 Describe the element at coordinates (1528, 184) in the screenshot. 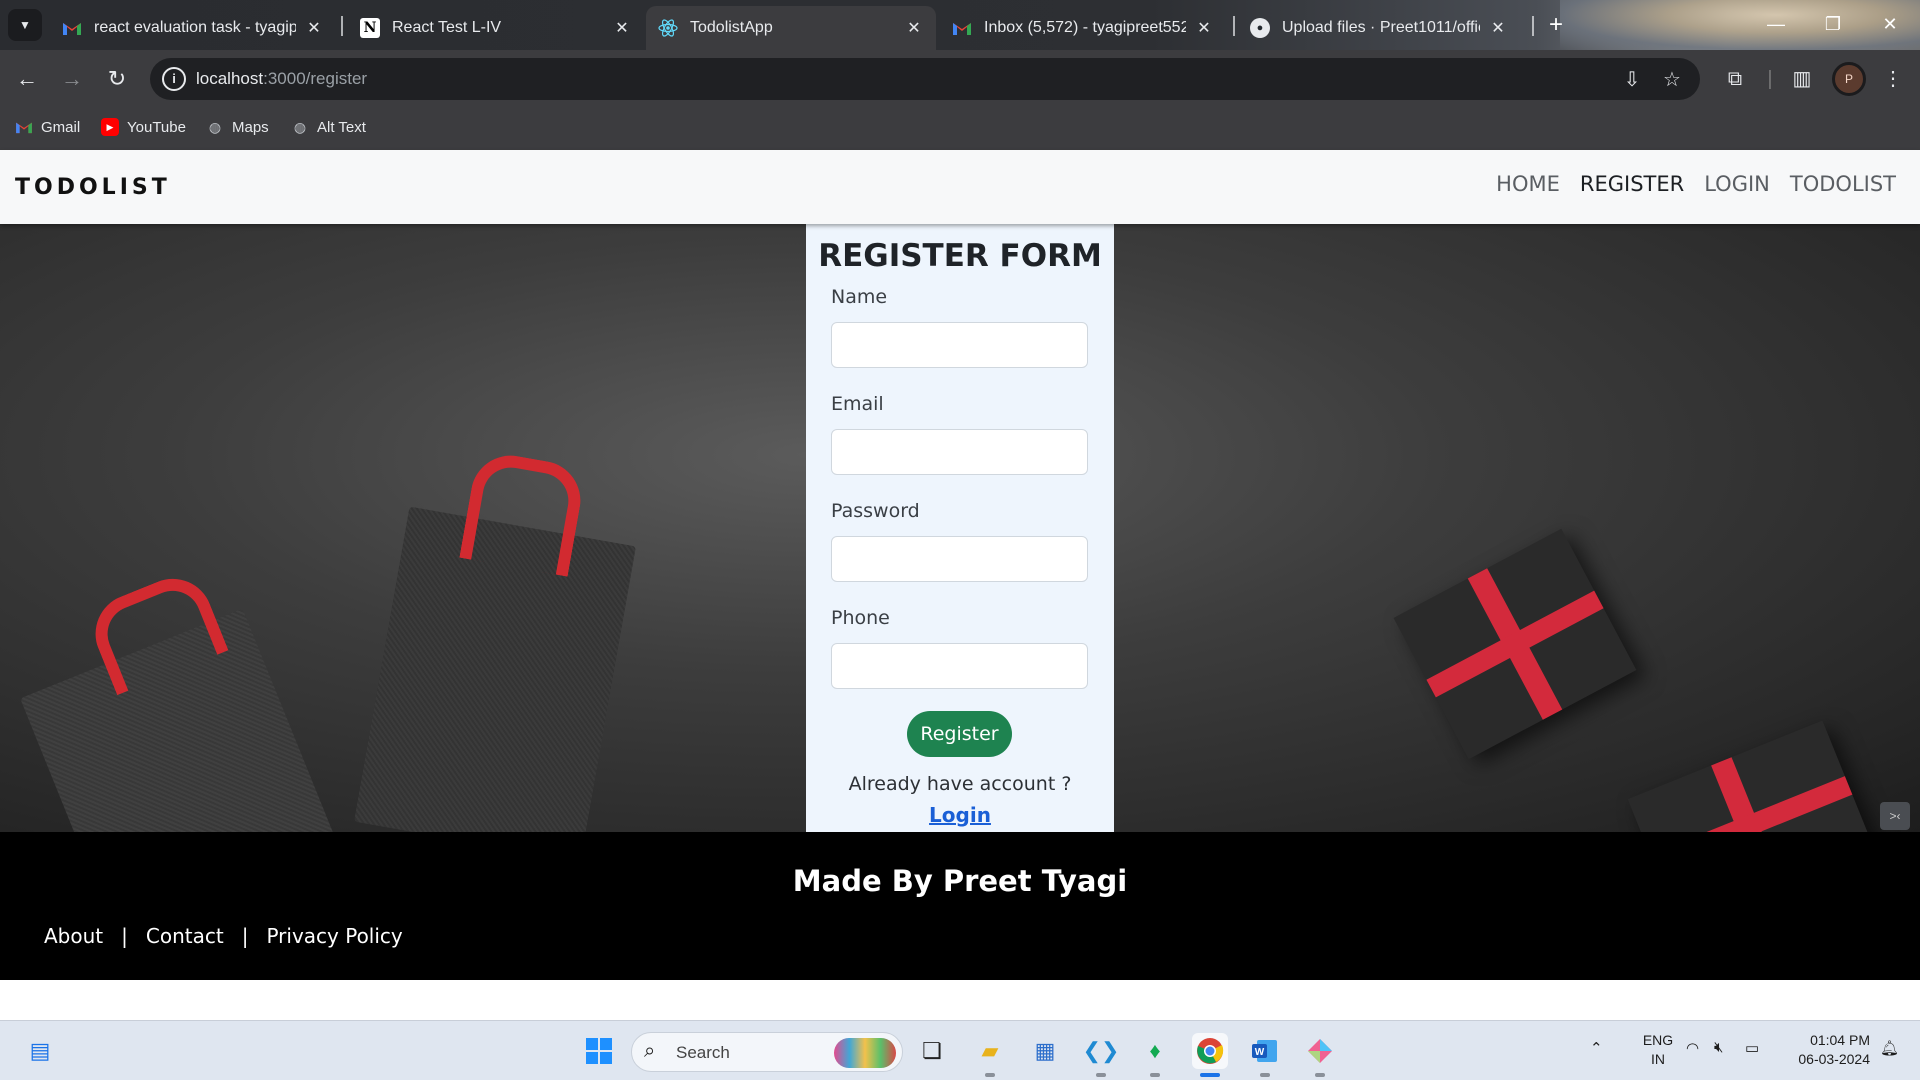

I see `nav-link-home: HOME` at that location.